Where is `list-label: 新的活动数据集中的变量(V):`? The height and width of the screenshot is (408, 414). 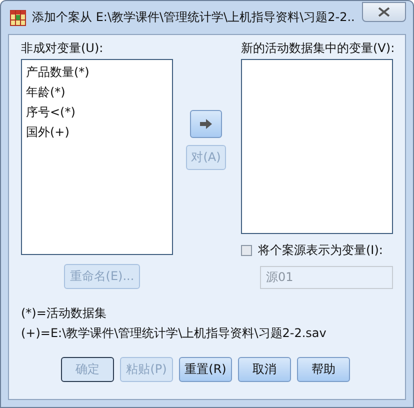 list-label: 新的活动数据集中的变量(V): is located at coordinates (317, 48).